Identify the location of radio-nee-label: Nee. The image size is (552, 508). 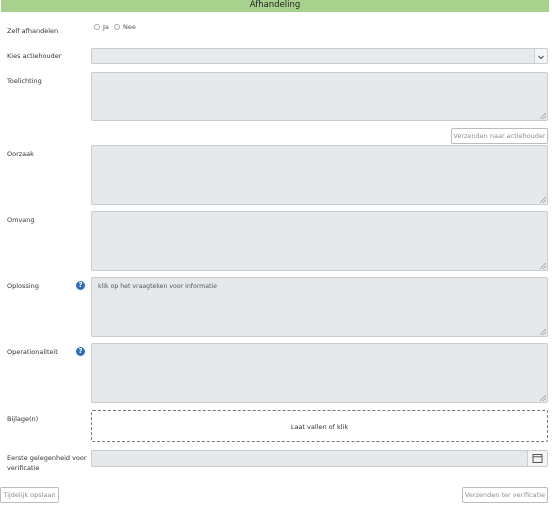
(129, 27).